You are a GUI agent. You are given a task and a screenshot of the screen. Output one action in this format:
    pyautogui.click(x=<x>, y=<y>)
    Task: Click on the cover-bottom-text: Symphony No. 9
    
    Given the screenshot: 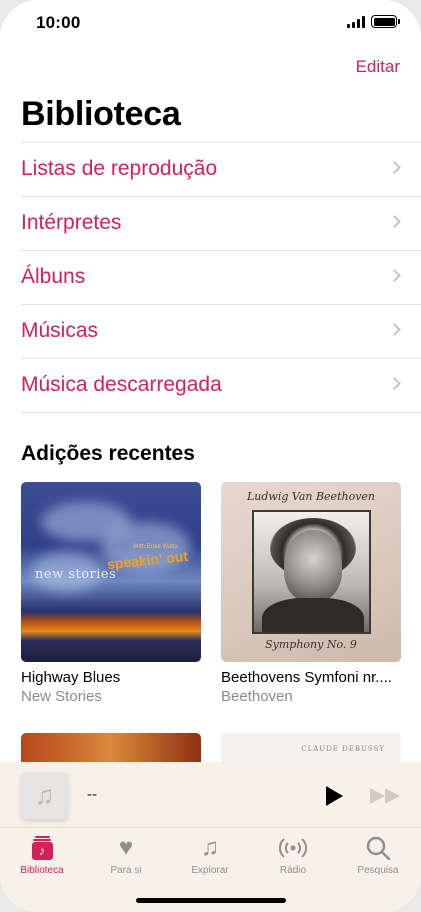 What is the action you would take?
    pyautogui.click(x=311, y=644)
    